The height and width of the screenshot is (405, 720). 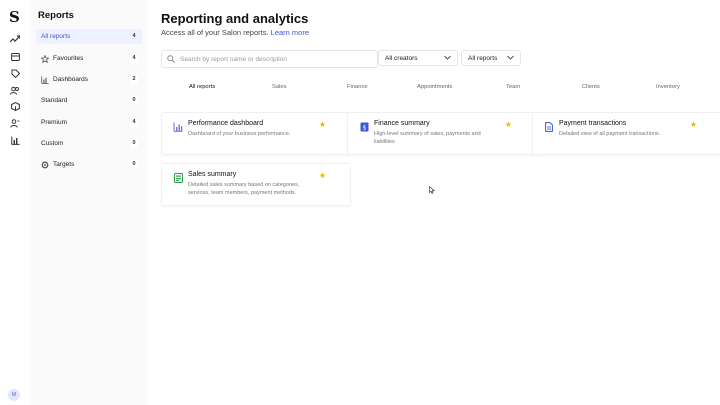 What do you see at coordinates (89, 164) in the screenshot?
I see `sidebar-item-targets: Targets 0` at bounding box center [89, 164].